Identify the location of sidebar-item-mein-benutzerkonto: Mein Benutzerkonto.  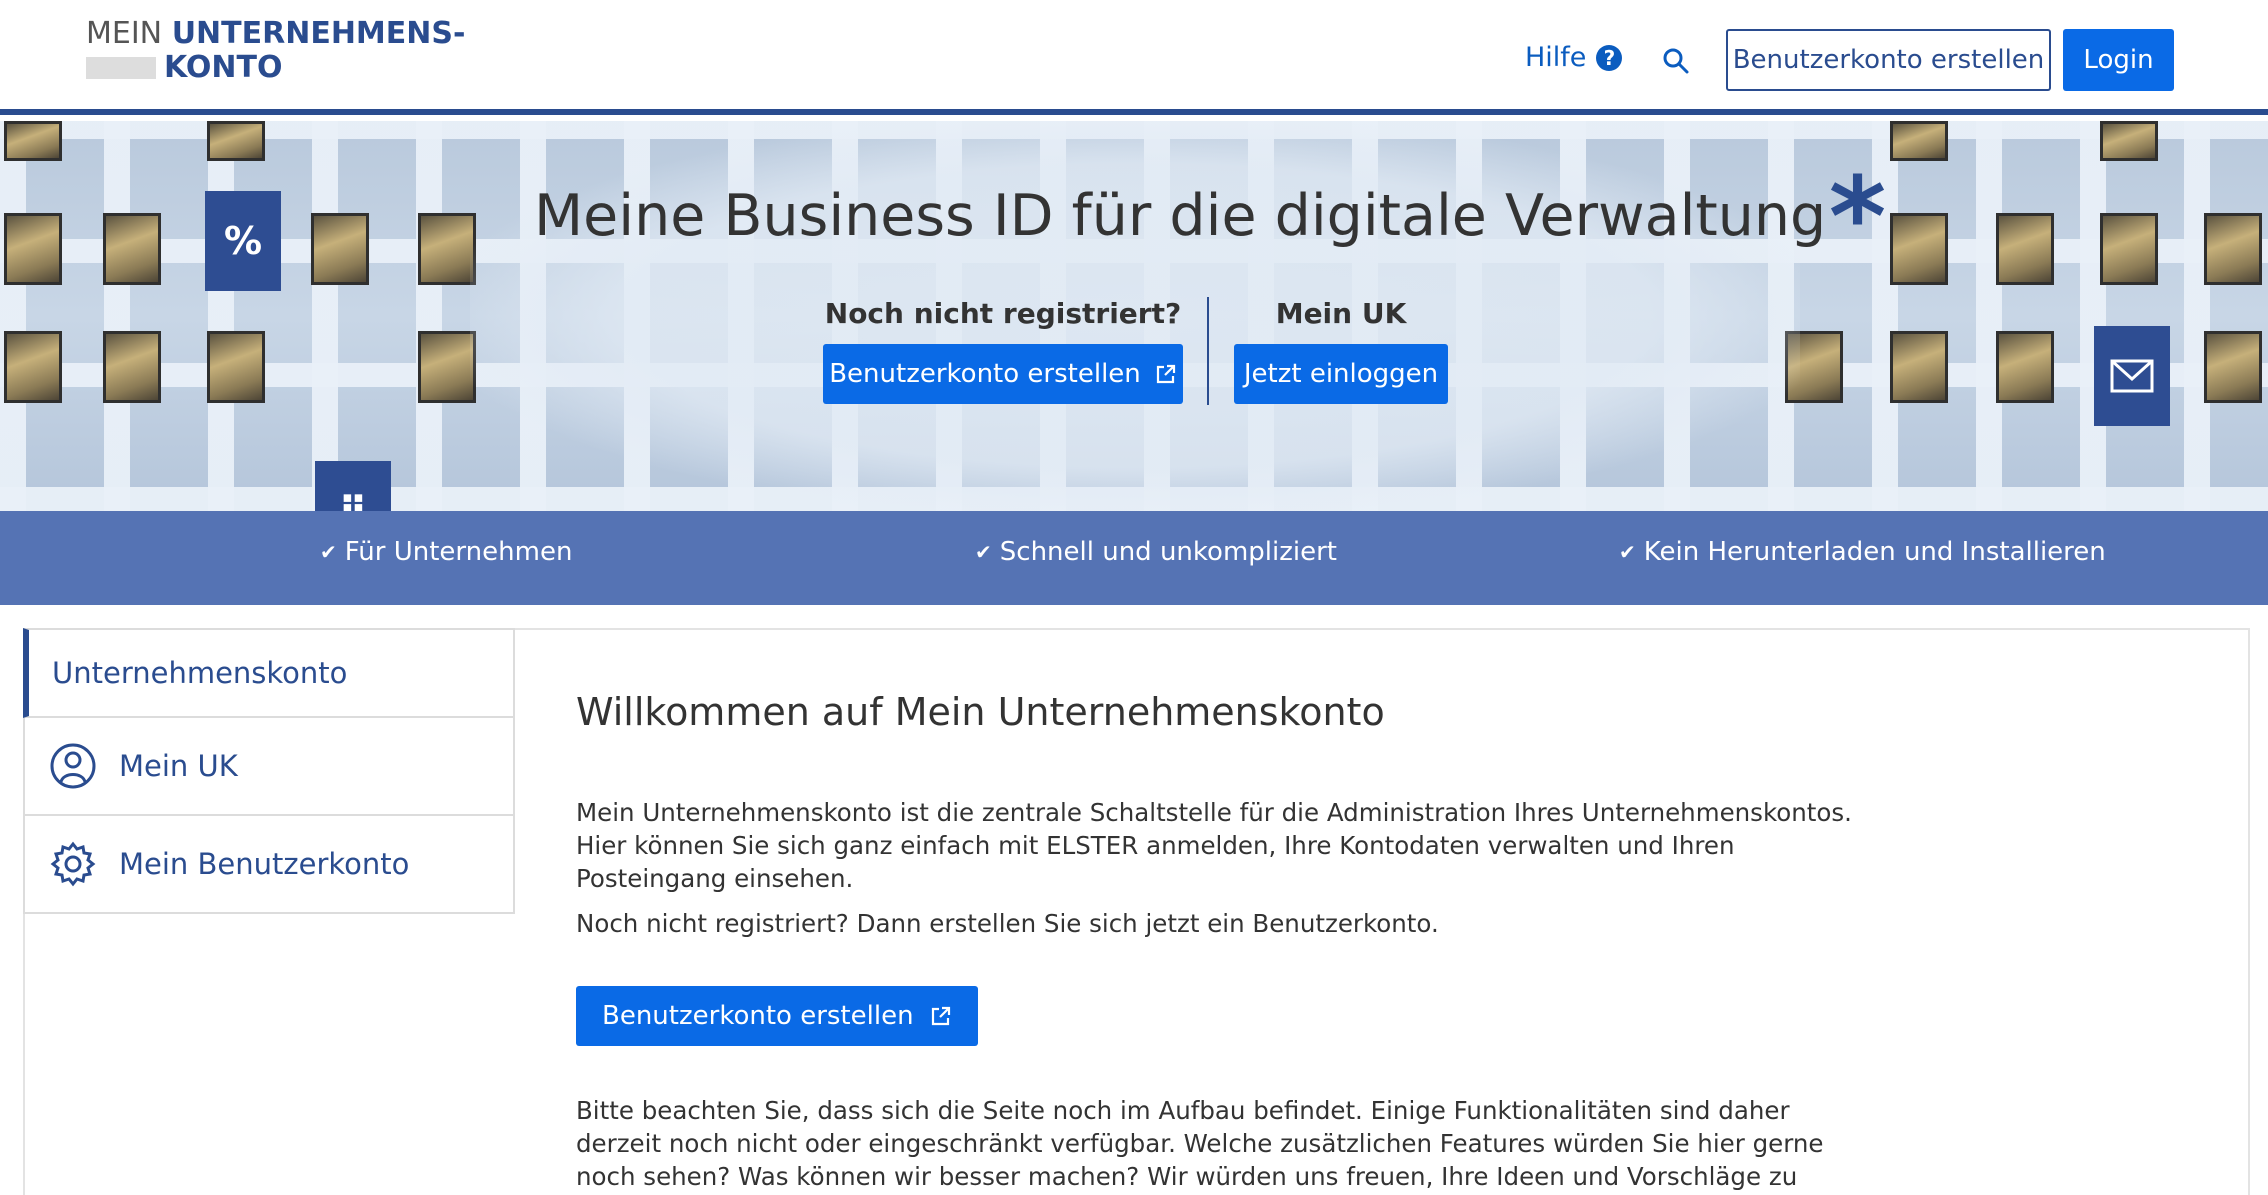
(269, 865).